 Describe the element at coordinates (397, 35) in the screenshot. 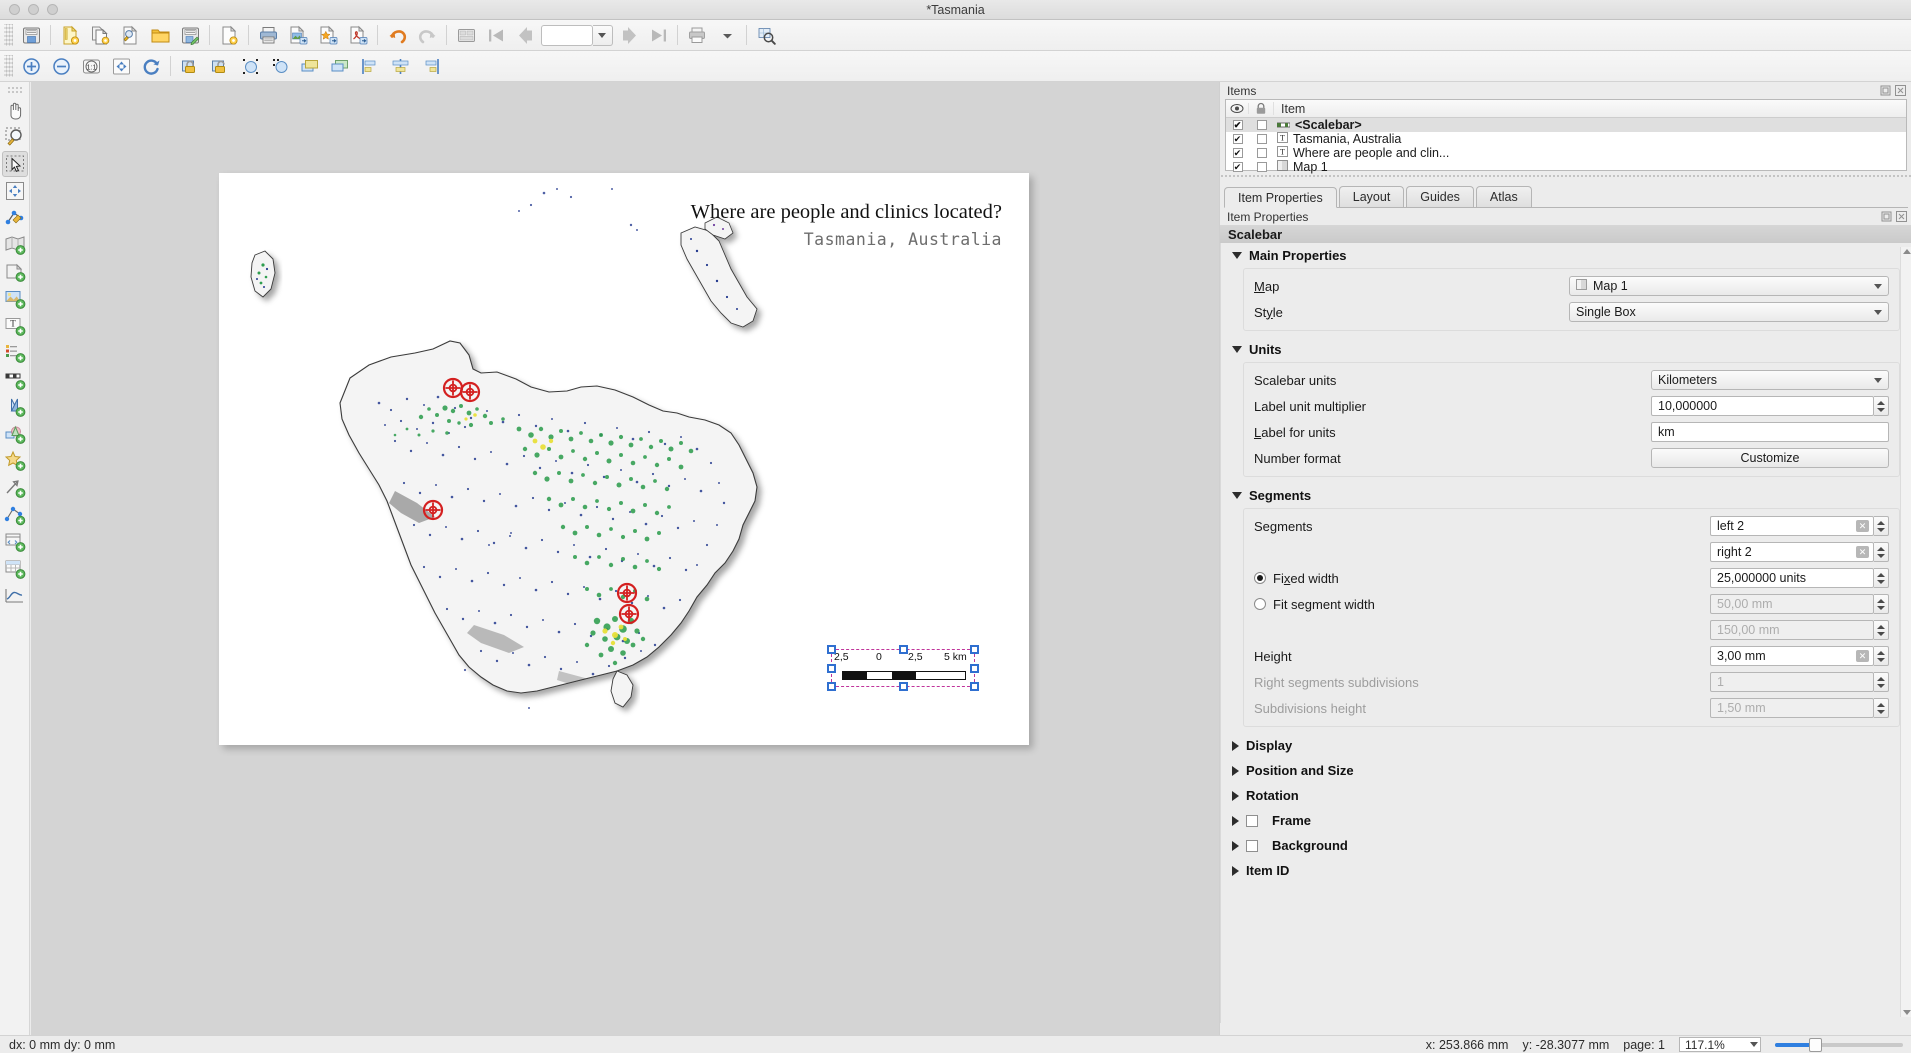

I see `undo-button` at that location.